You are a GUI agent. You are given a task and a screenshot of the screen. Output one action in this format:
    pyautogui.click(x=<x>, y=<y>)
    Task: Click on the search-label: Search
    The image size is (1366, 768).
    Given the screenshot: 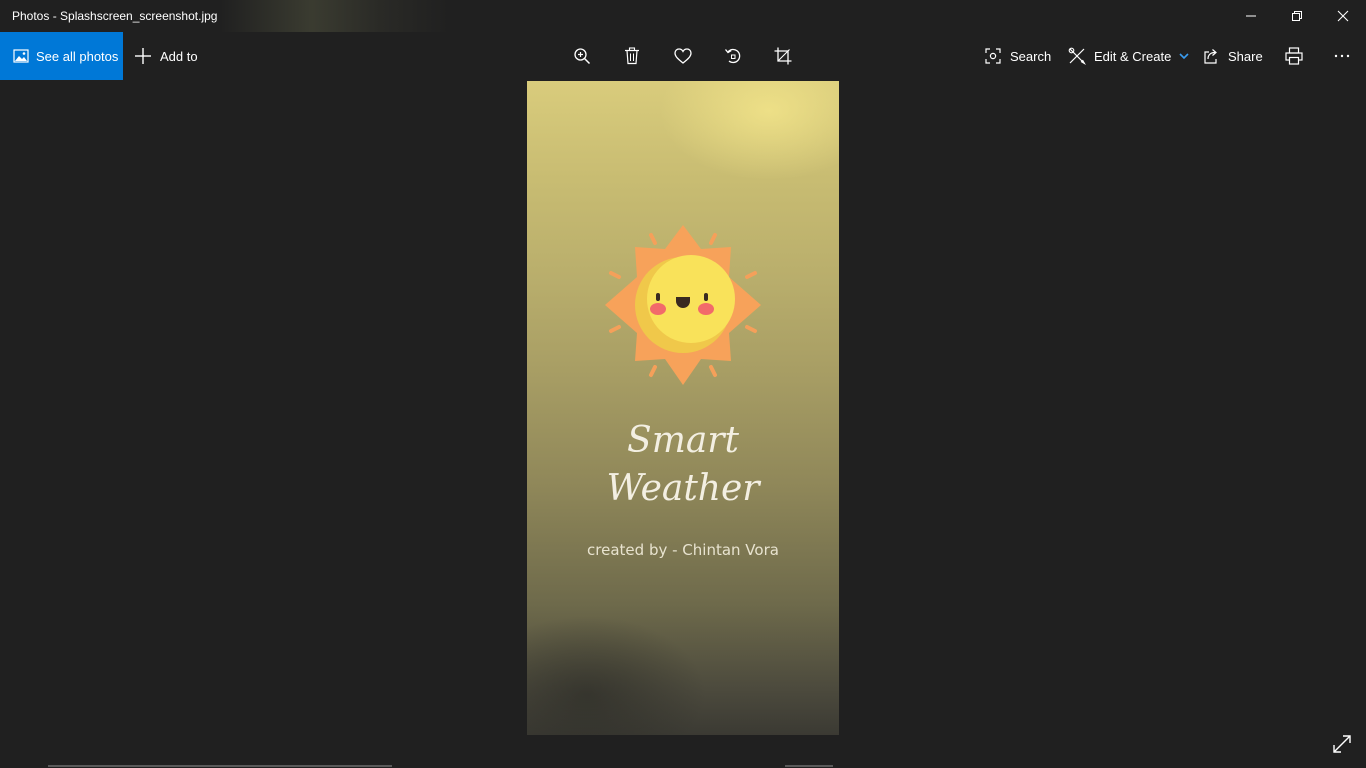 What is the action you would take?
    pyautogui.click(x=1031, y=56)
    